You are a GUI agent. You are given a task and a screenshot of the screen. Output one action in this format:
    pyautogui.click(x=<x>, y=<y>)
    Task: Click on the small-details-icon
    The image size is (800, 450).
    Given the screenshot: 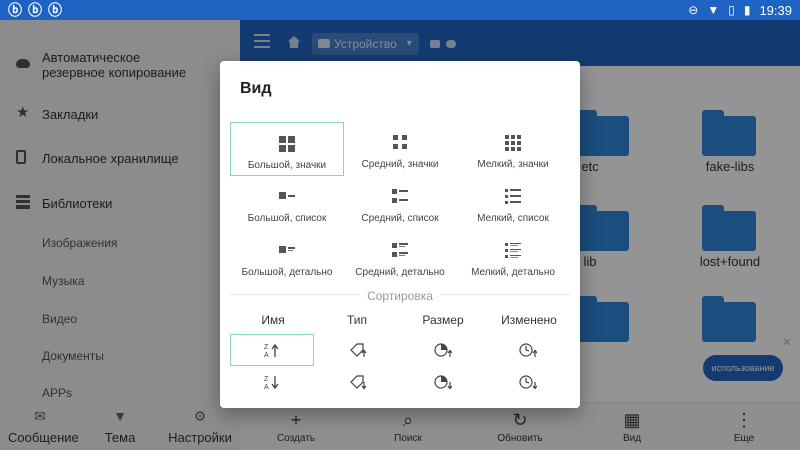 What is the action you would take?
    pyautogui.click(x=513, y=250)
    